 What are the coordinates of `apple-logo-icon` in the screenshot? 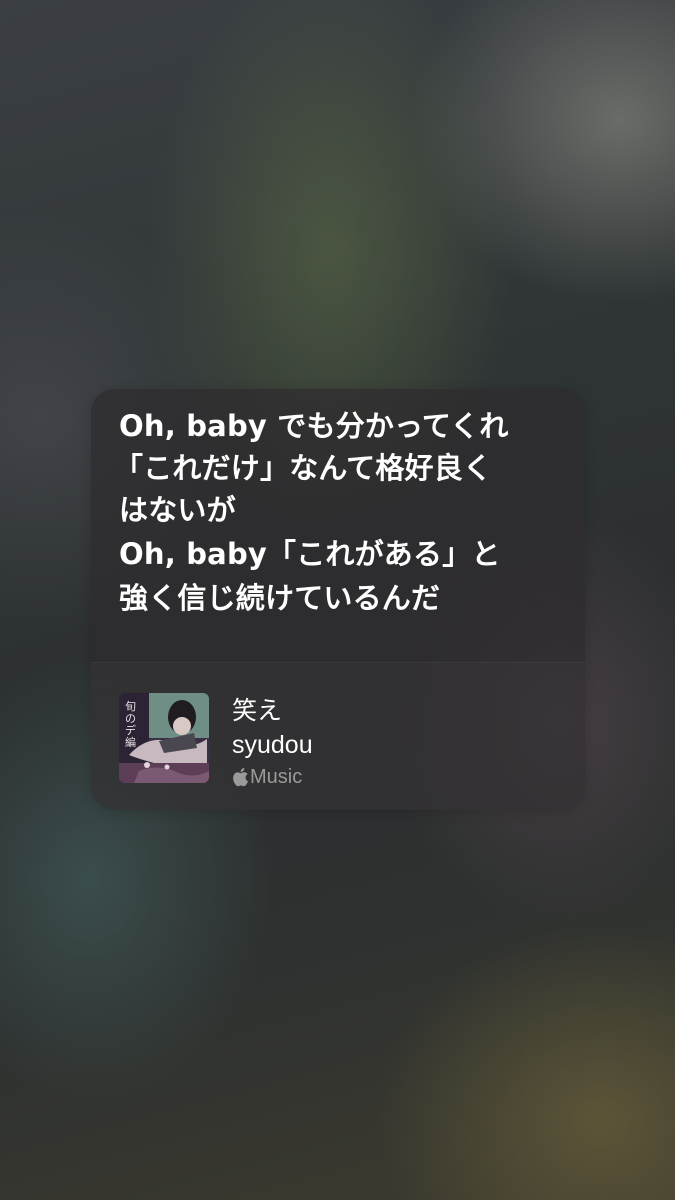 It's located at (240, 777).